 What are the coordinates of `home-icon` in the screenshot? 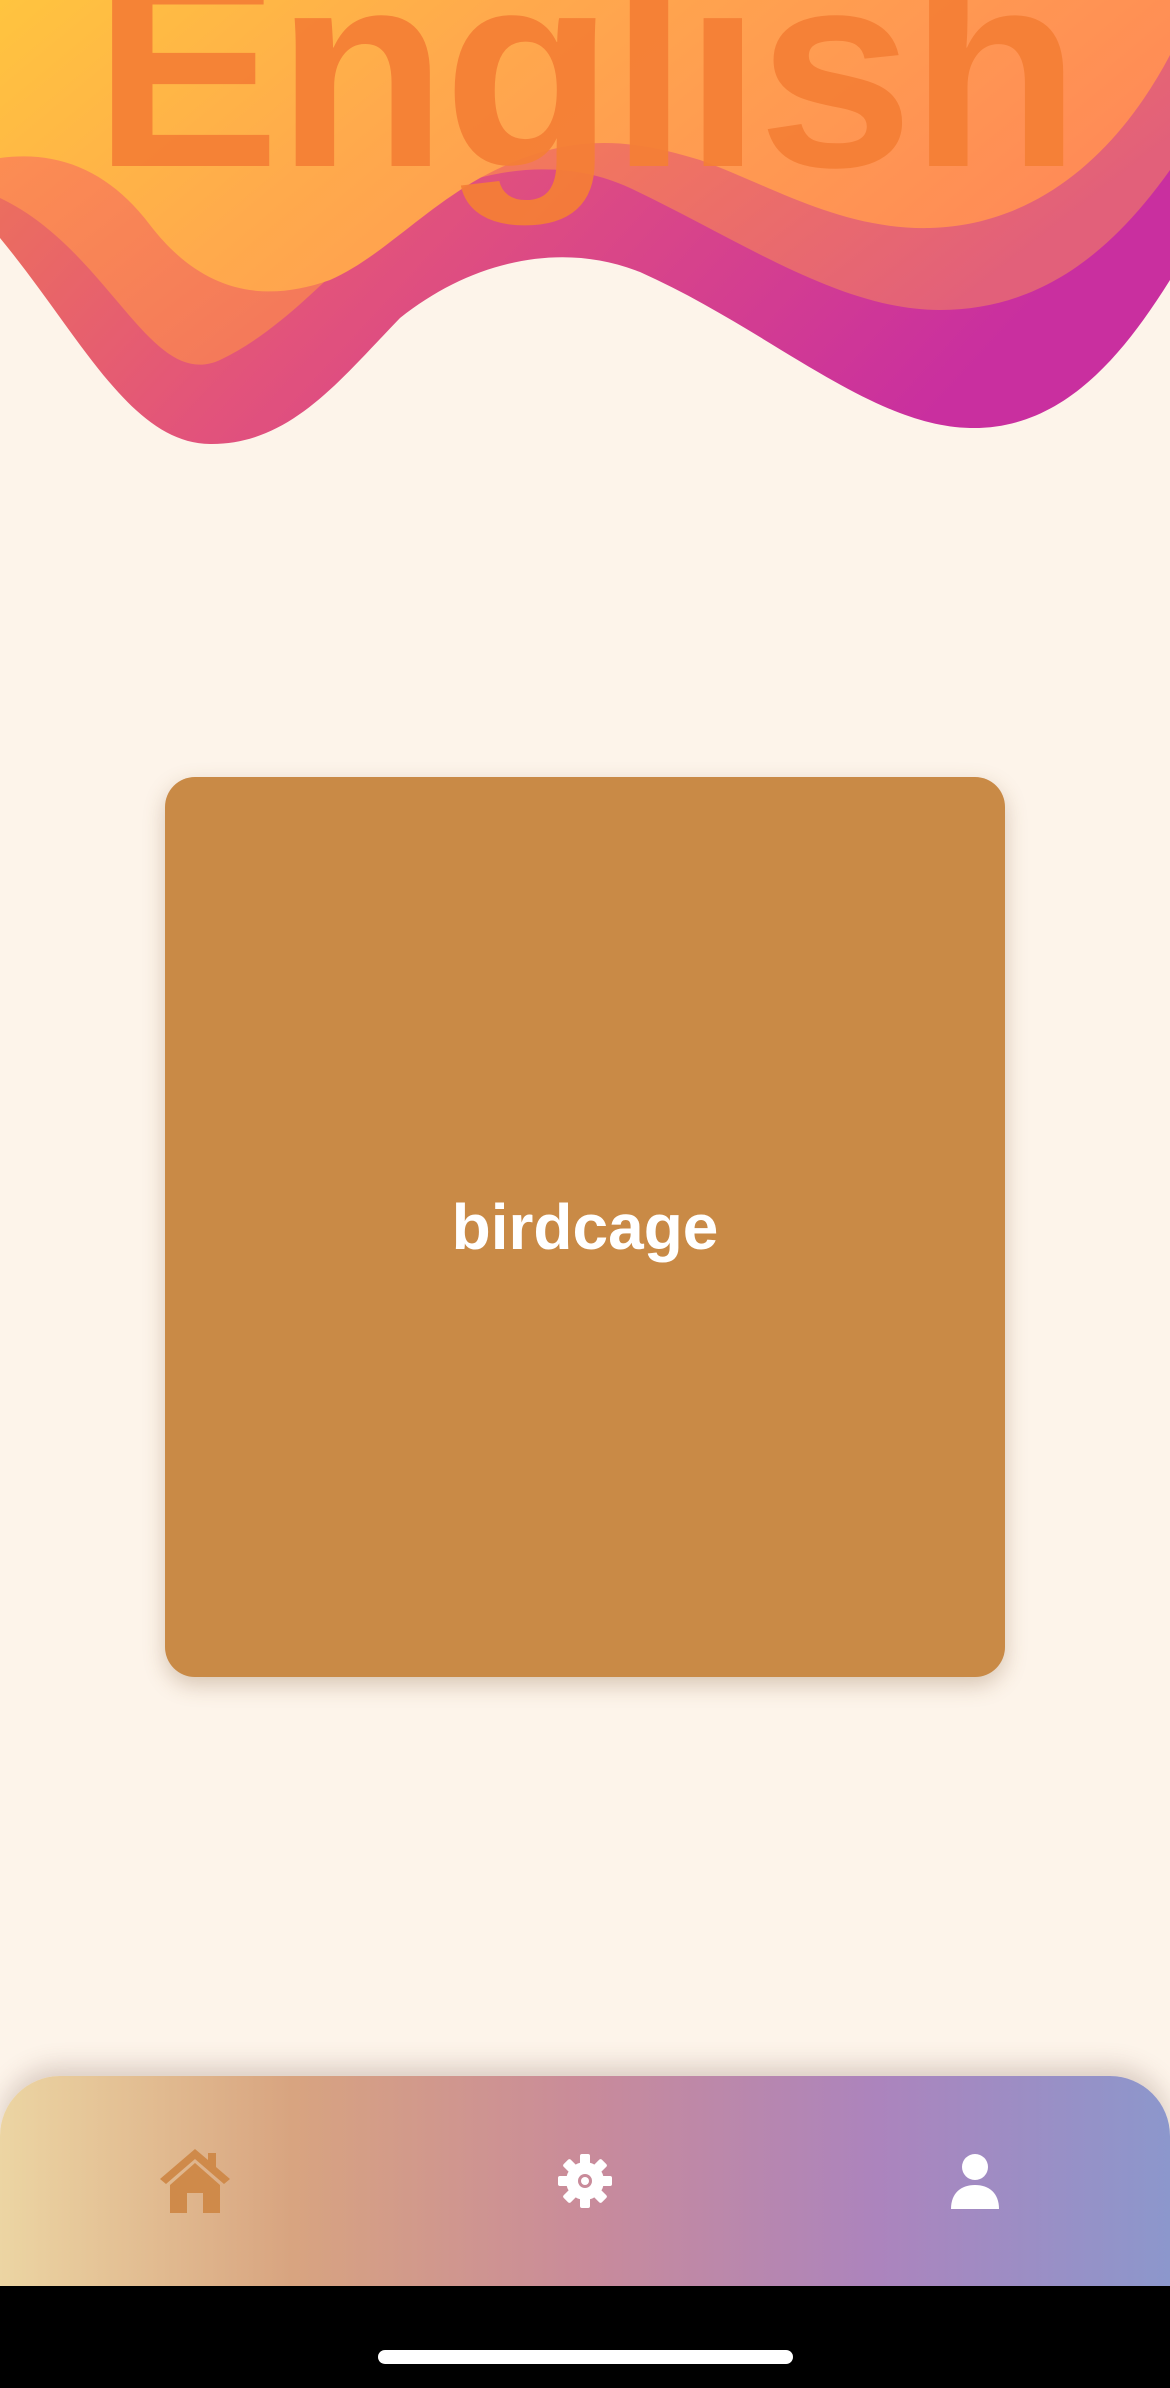 It's located at (195, 2181).